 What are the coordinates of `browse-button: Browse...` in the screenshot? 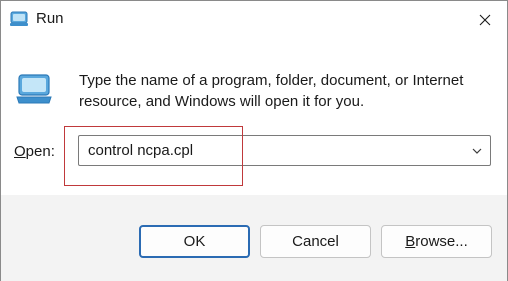 It's located at (436, 241).